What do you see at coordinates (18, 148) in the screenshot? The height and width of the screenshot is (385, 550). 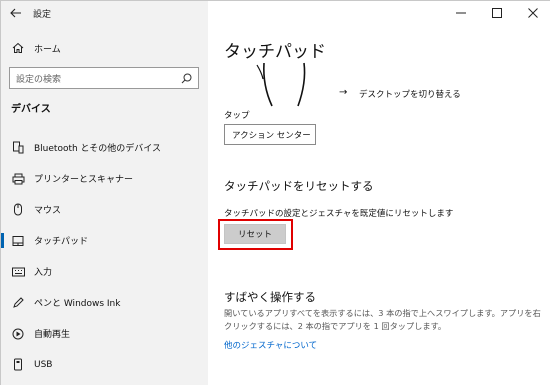 I see `bluetooth-devices-icon` at bounding box center [18, 148].